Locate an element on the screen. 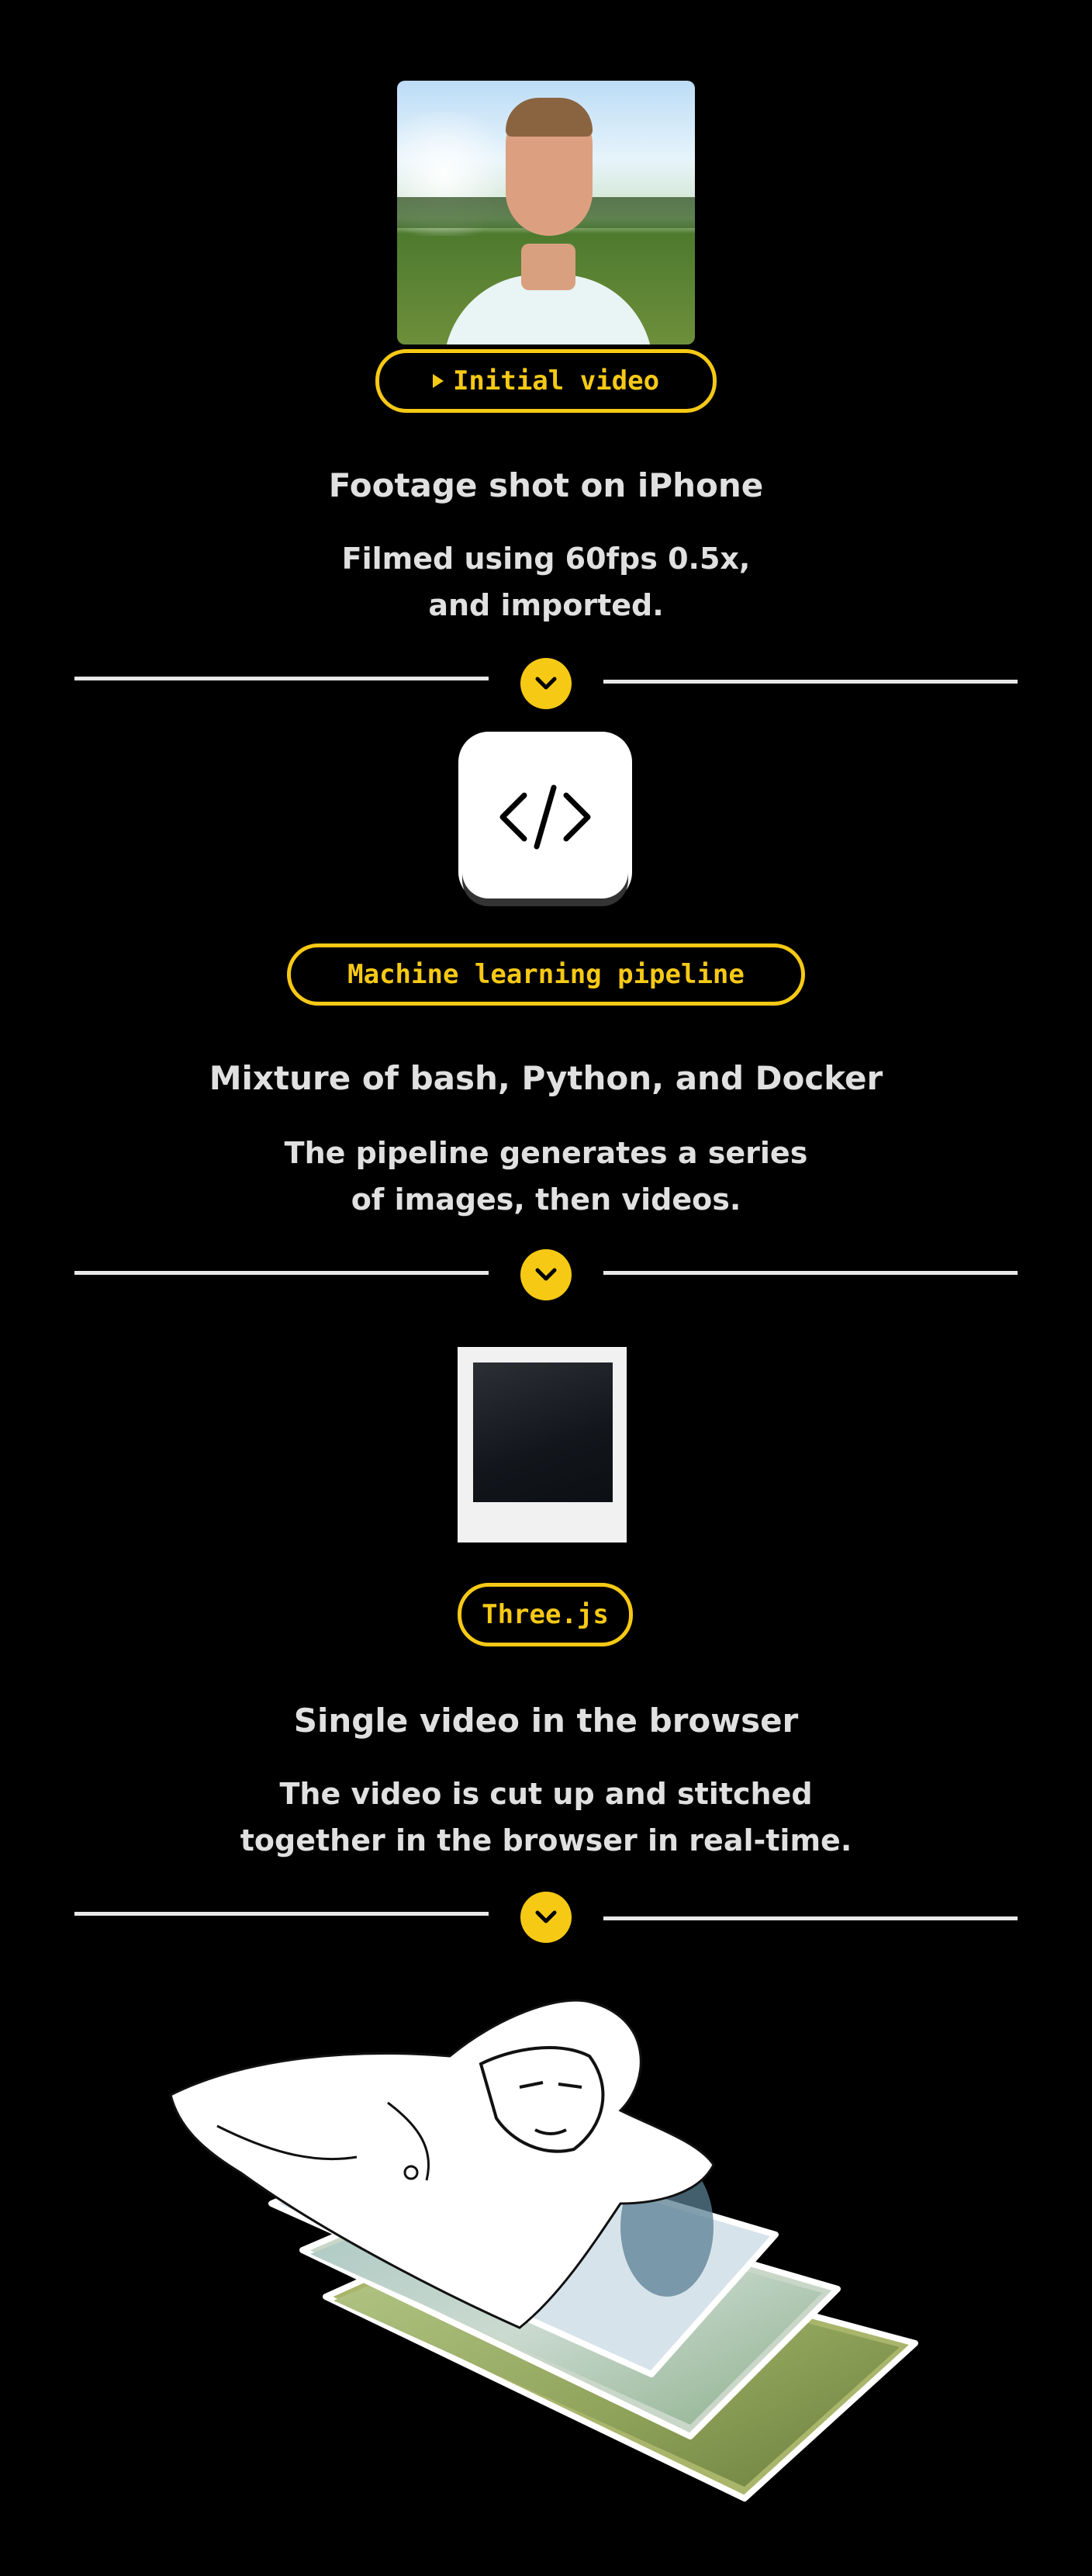 The height and width of the screenshot is (2576, 1092). step2-desc-line2: of images, then videos. is located at coordinates (546, 1199).